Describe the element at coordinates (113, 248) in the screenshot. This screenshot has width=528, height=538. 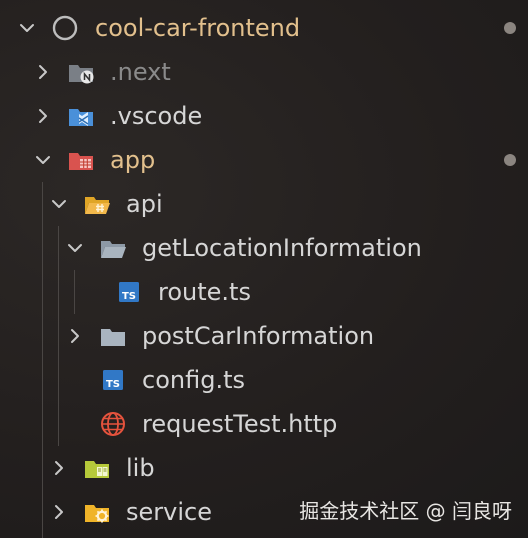
I see `folder-open-icon` at that location.